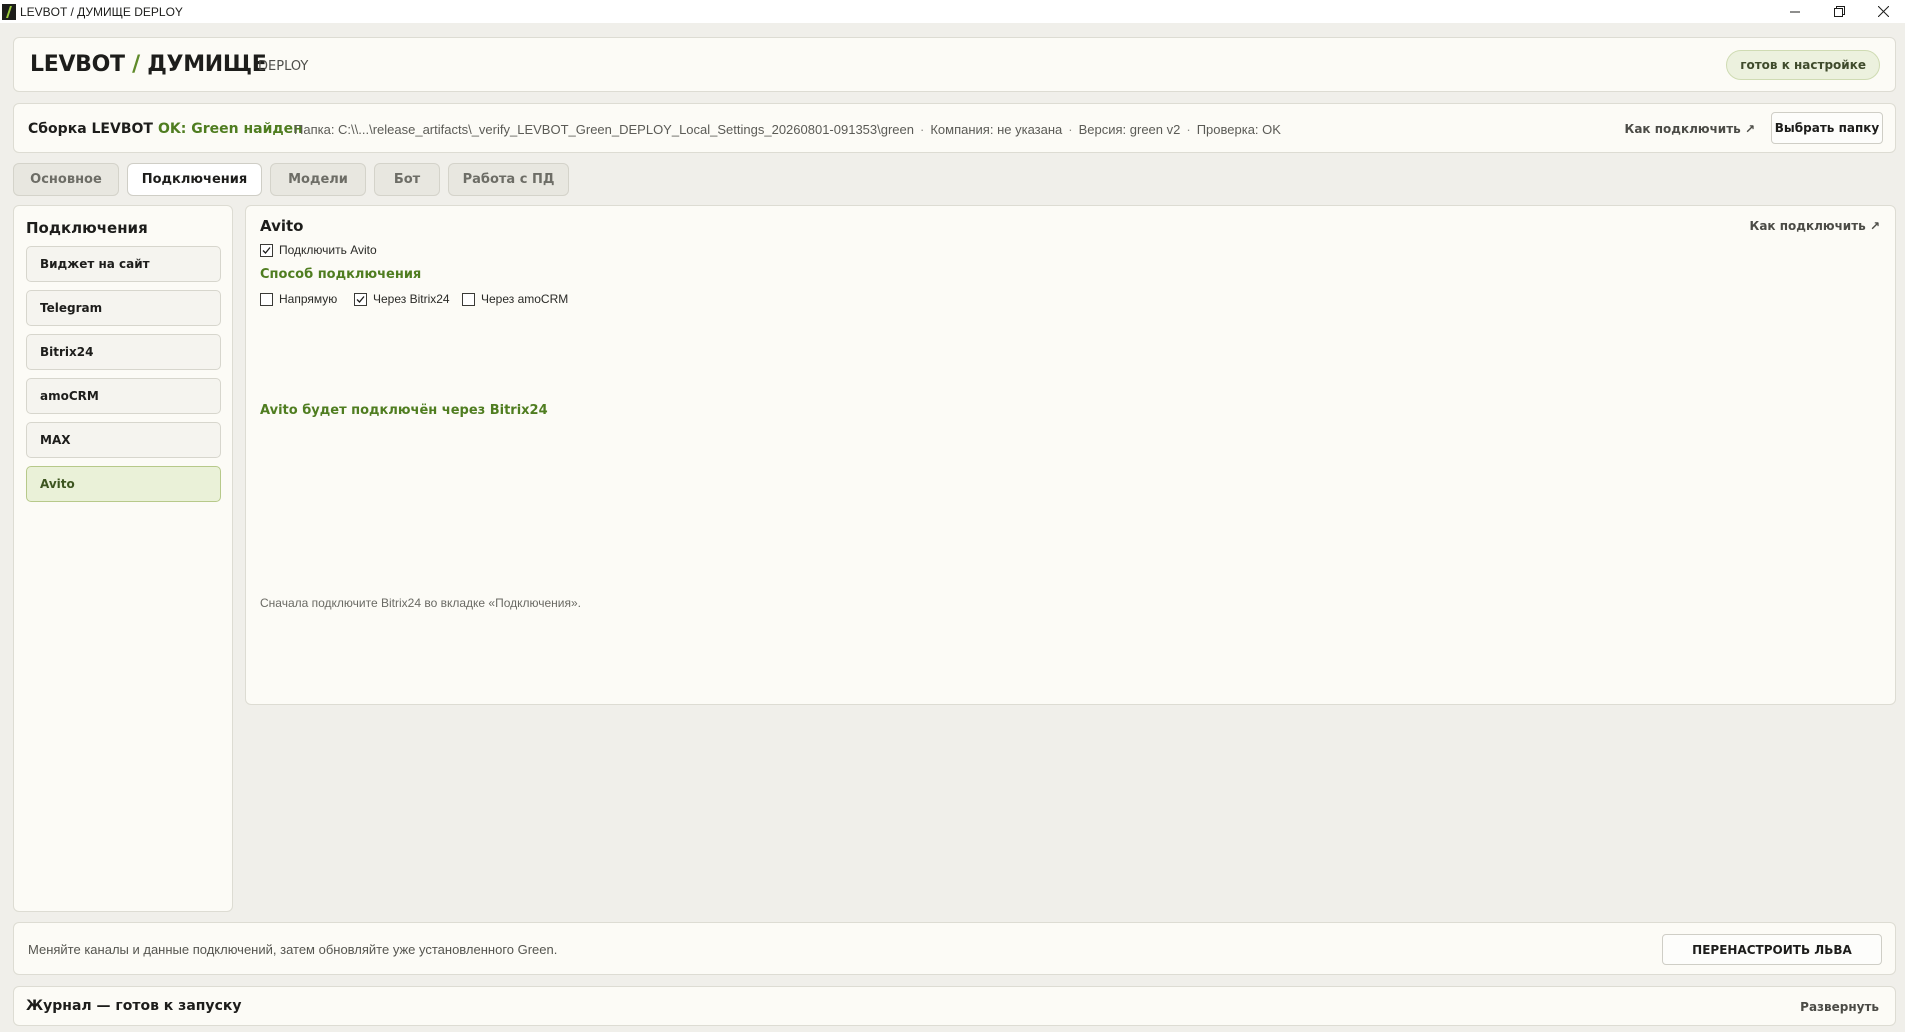 The height and width of the screenshot is (1032, 1905). What do you see at coordinates (123, 396) in the screenshot?
I see `sidebar-item-amocrm: amoCRM` at bounding box center [123, 396].